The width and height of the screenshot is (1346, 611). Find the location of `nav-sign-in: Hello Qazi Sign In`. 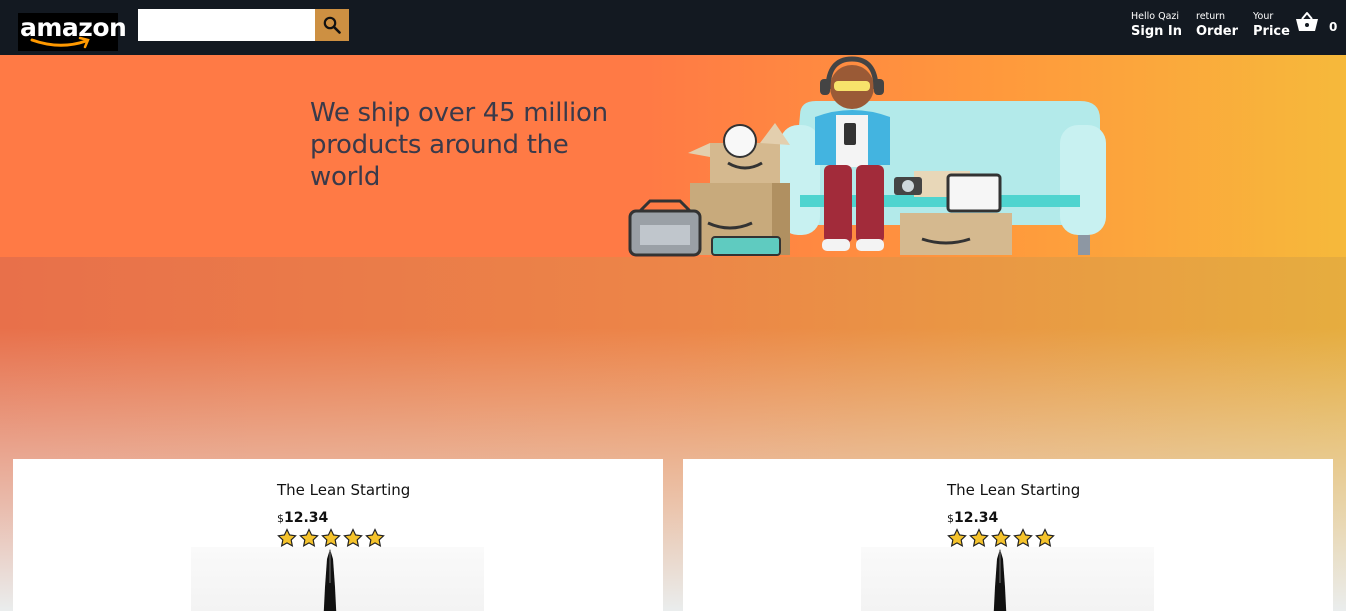

nav-sign-in: Hello Qazi Sign In is located at coordinates (1156, 25).